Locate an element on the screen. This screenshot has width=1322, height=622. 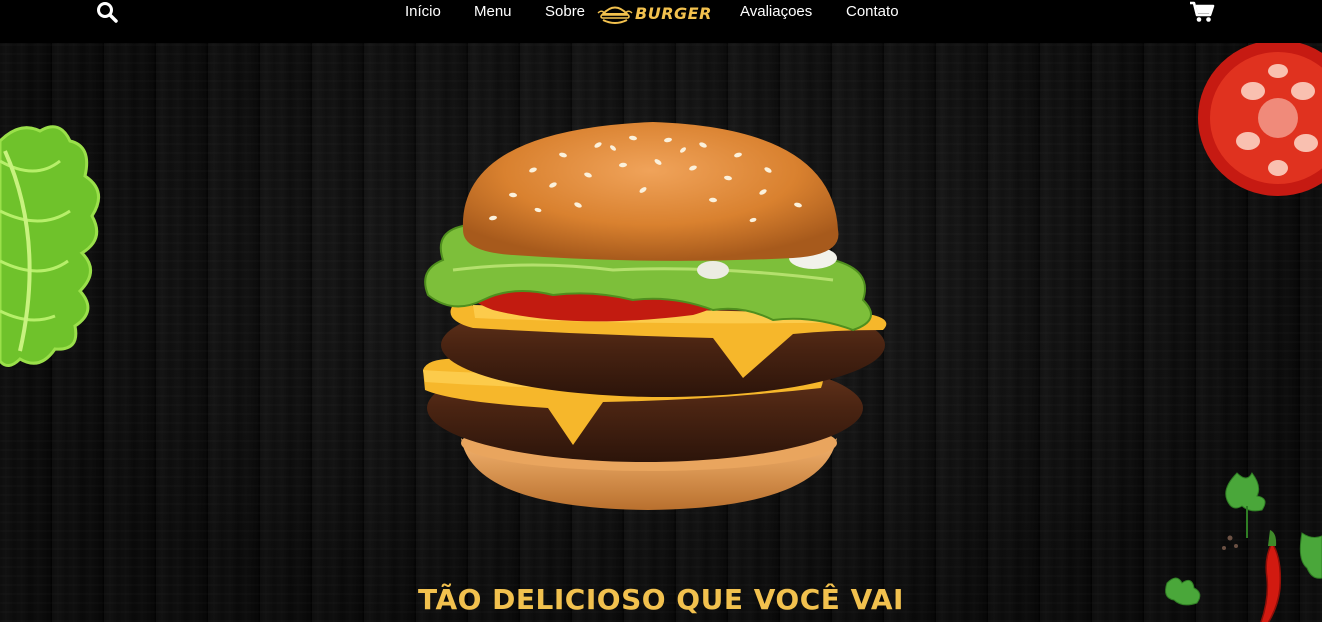
nav-link-menu: Menu is located at coordinates (493, 11).